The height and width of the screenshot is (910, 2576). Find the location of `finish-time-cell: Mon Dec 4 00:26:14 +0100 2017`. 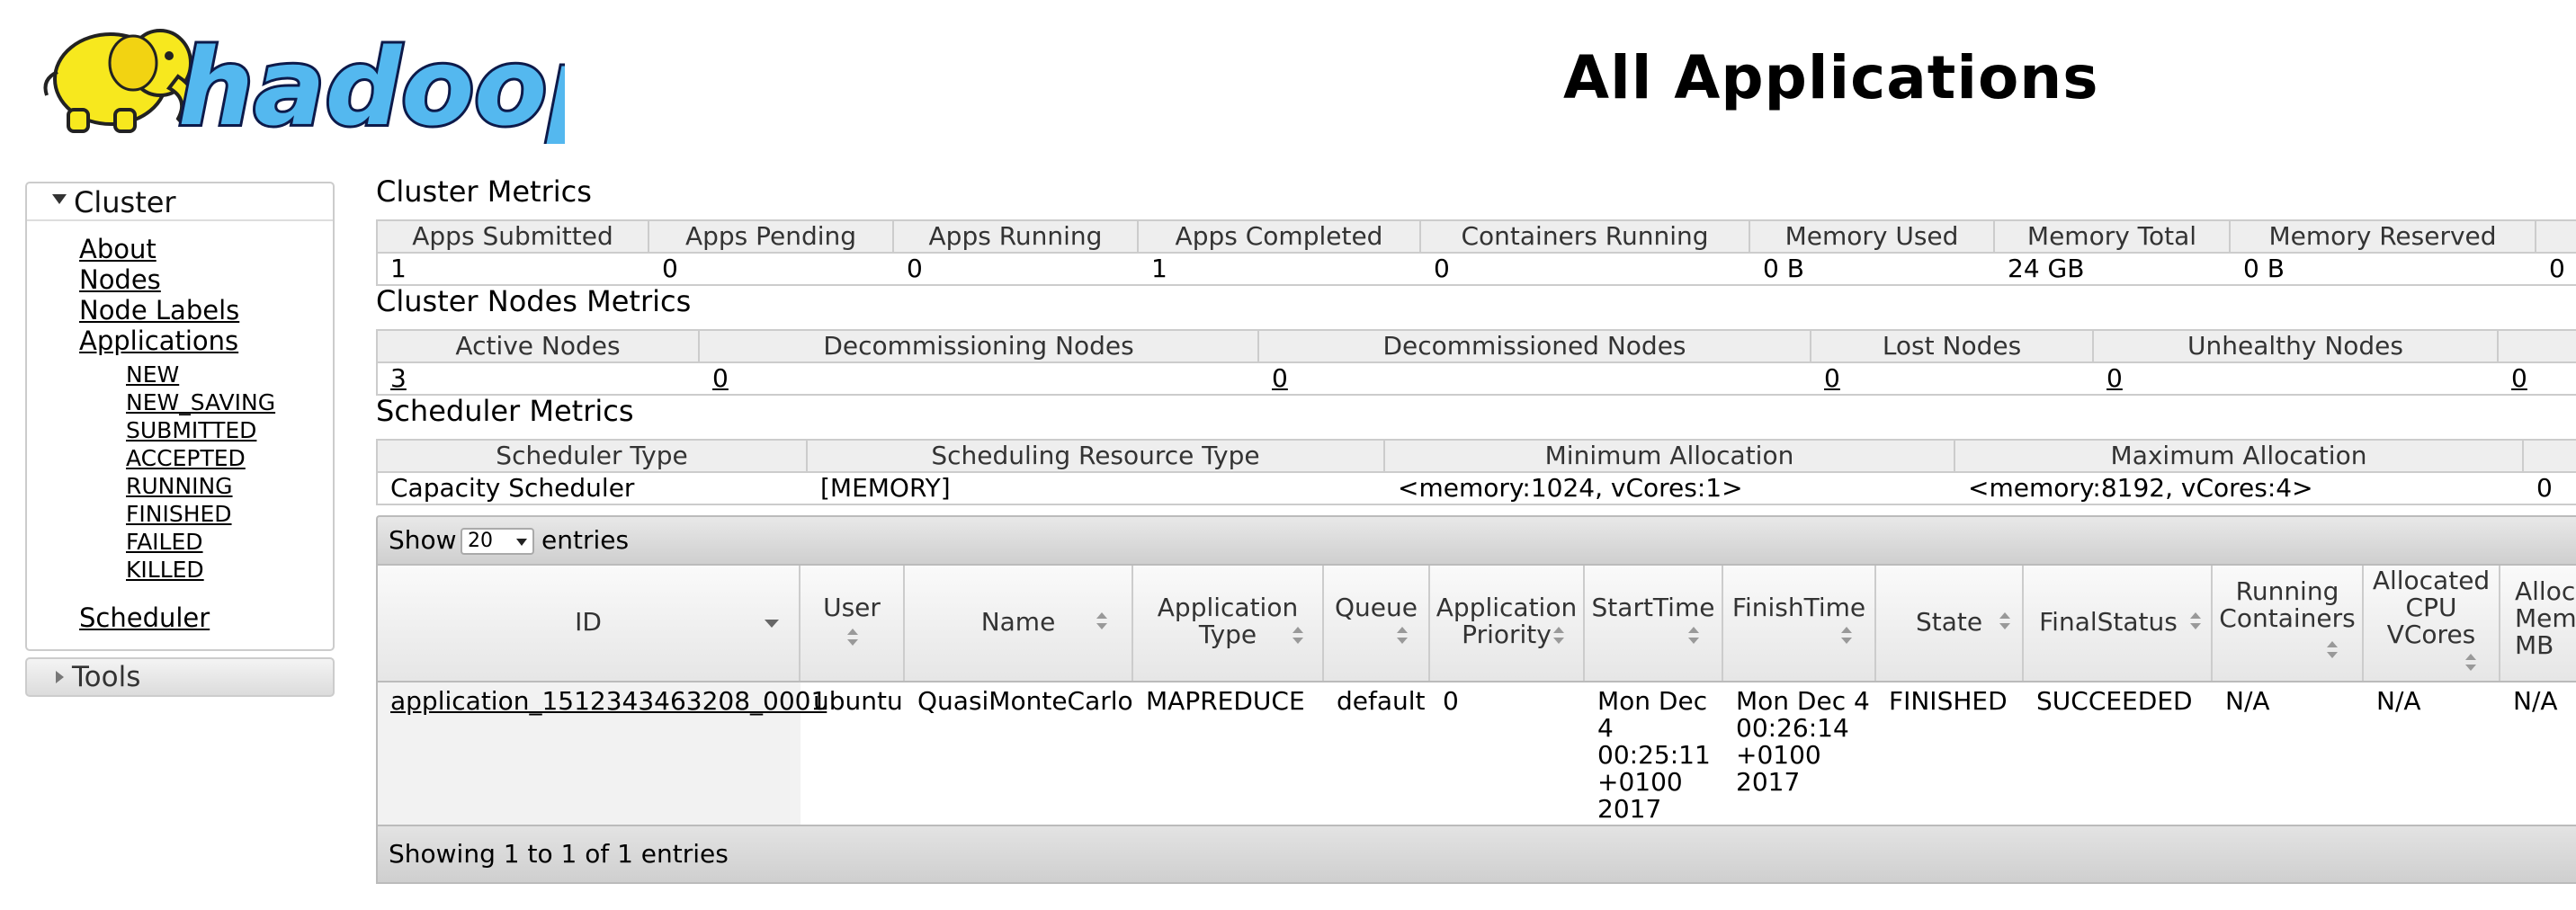

finish-time-cell: Mon Dec 4 00:26:14 +0100 2017 is located at coordinates (1803, 742).